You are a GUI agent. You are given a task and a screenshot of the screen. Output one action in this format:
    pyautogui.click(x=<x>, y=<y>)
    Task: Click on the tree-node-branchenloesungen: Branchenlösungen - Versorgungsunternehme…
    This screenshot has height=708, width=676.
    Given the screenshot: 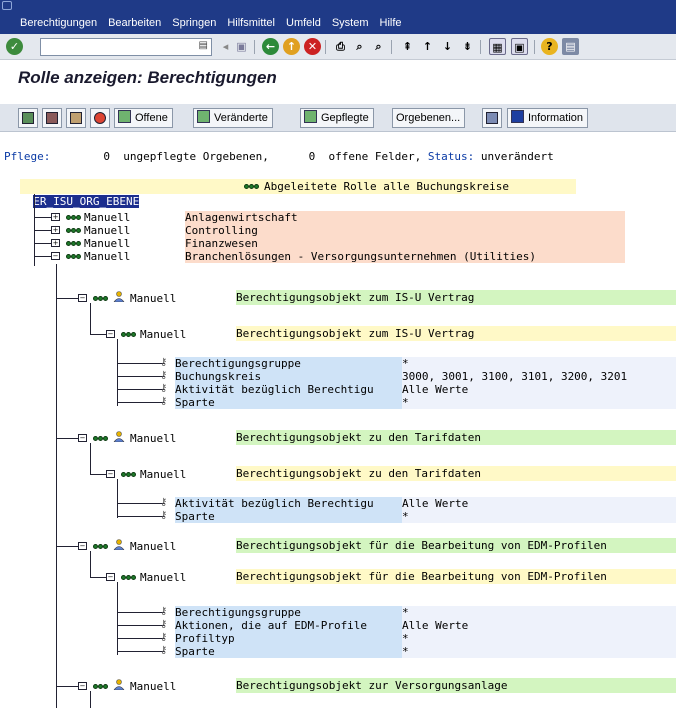 What is the action you would take?
    pyautogui.click(x=405, y=256)
    